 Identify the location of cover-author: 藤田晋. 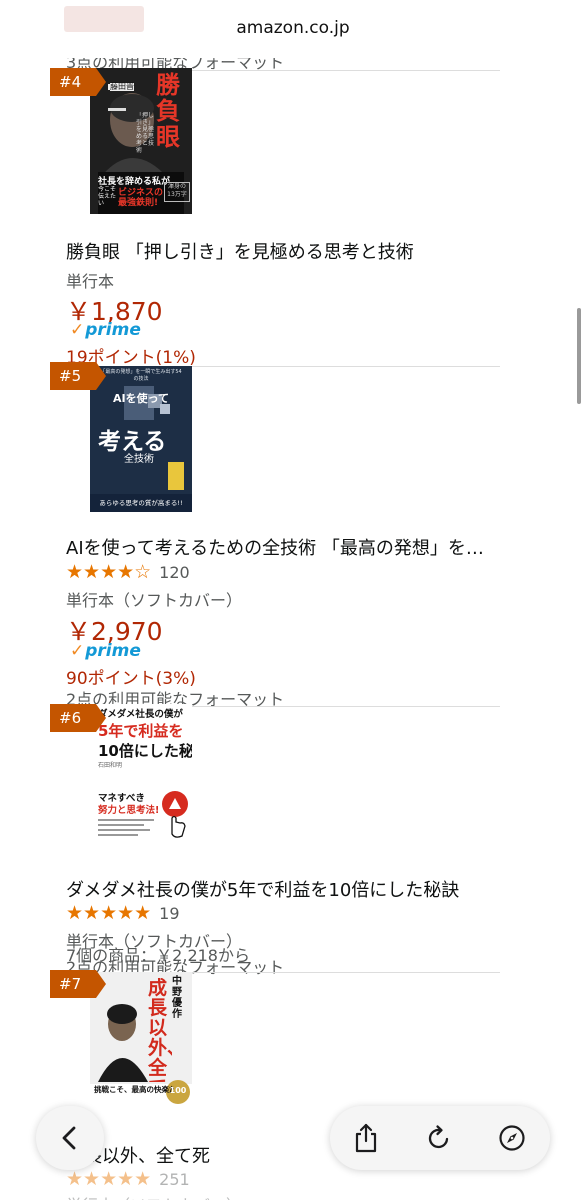
(122, 86).